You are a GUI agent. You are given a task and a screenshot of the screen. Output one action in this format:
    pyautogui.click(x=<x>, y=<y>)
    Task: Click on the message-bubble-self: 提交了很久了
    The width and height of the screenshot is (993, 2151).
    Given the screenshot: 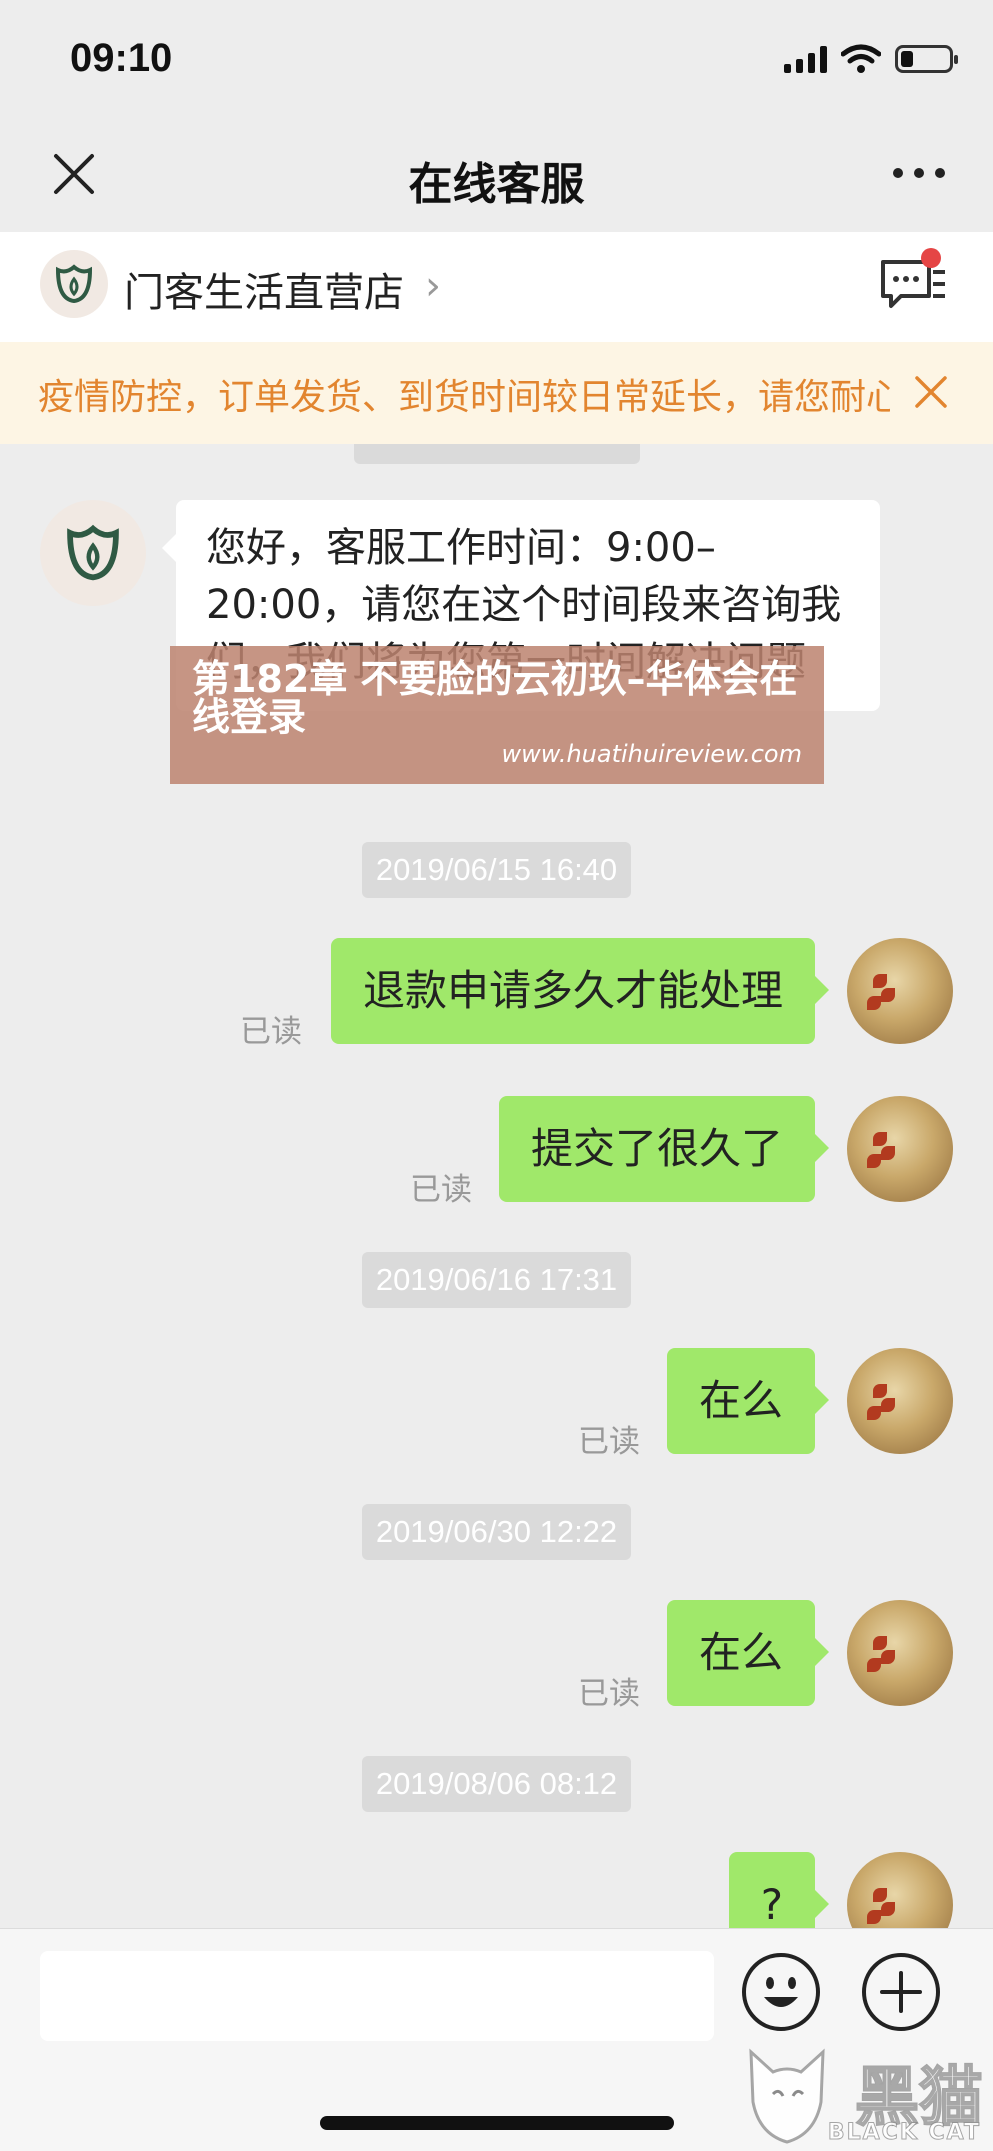 What is the action you would take?
    pyautogui.click(x=664, y=1149)
    